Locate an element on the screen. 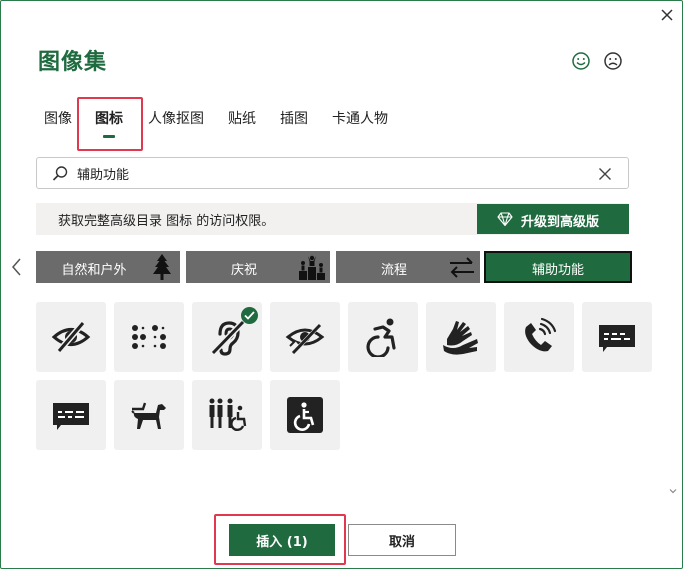 The width and height of the screenshot is (683, 569). search-icon is located at coordinates (60, 173).